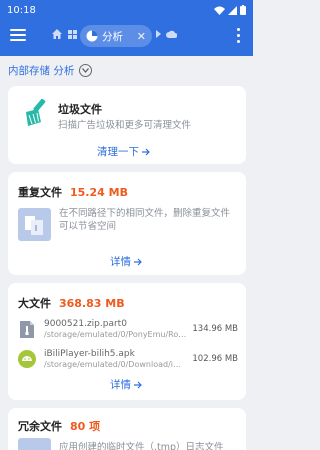 The image size is (320, 450). Describe the element at coordinates (34, 303) in the screenshot. I see `large-files-title: 大文件` at that location.